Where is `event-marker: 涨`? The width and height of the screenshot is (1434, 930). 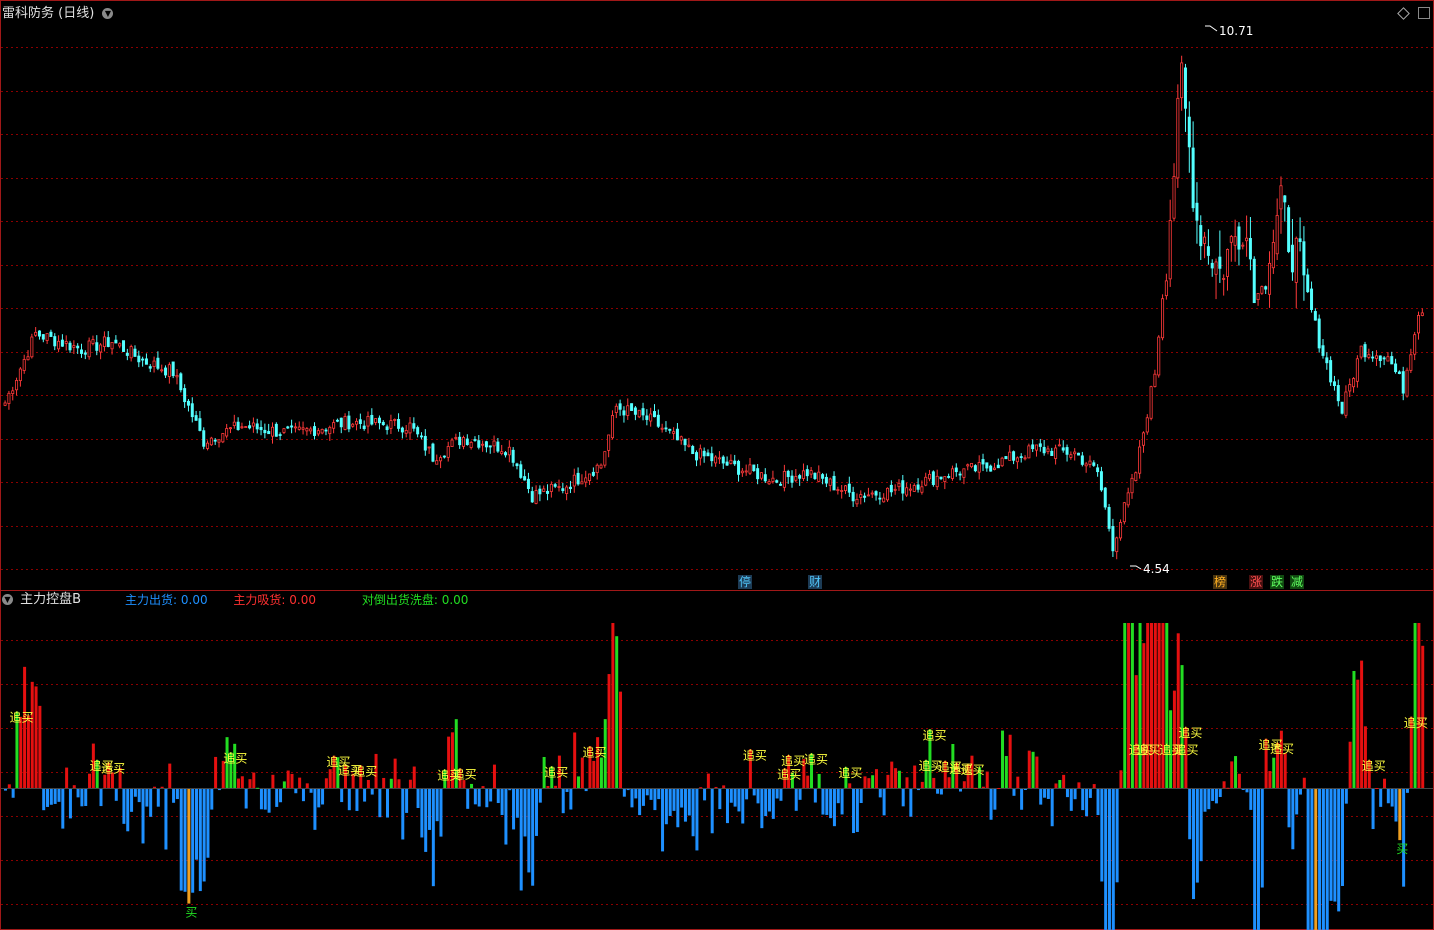 event-marker: 涨 is located at coordinates (1256, 582).